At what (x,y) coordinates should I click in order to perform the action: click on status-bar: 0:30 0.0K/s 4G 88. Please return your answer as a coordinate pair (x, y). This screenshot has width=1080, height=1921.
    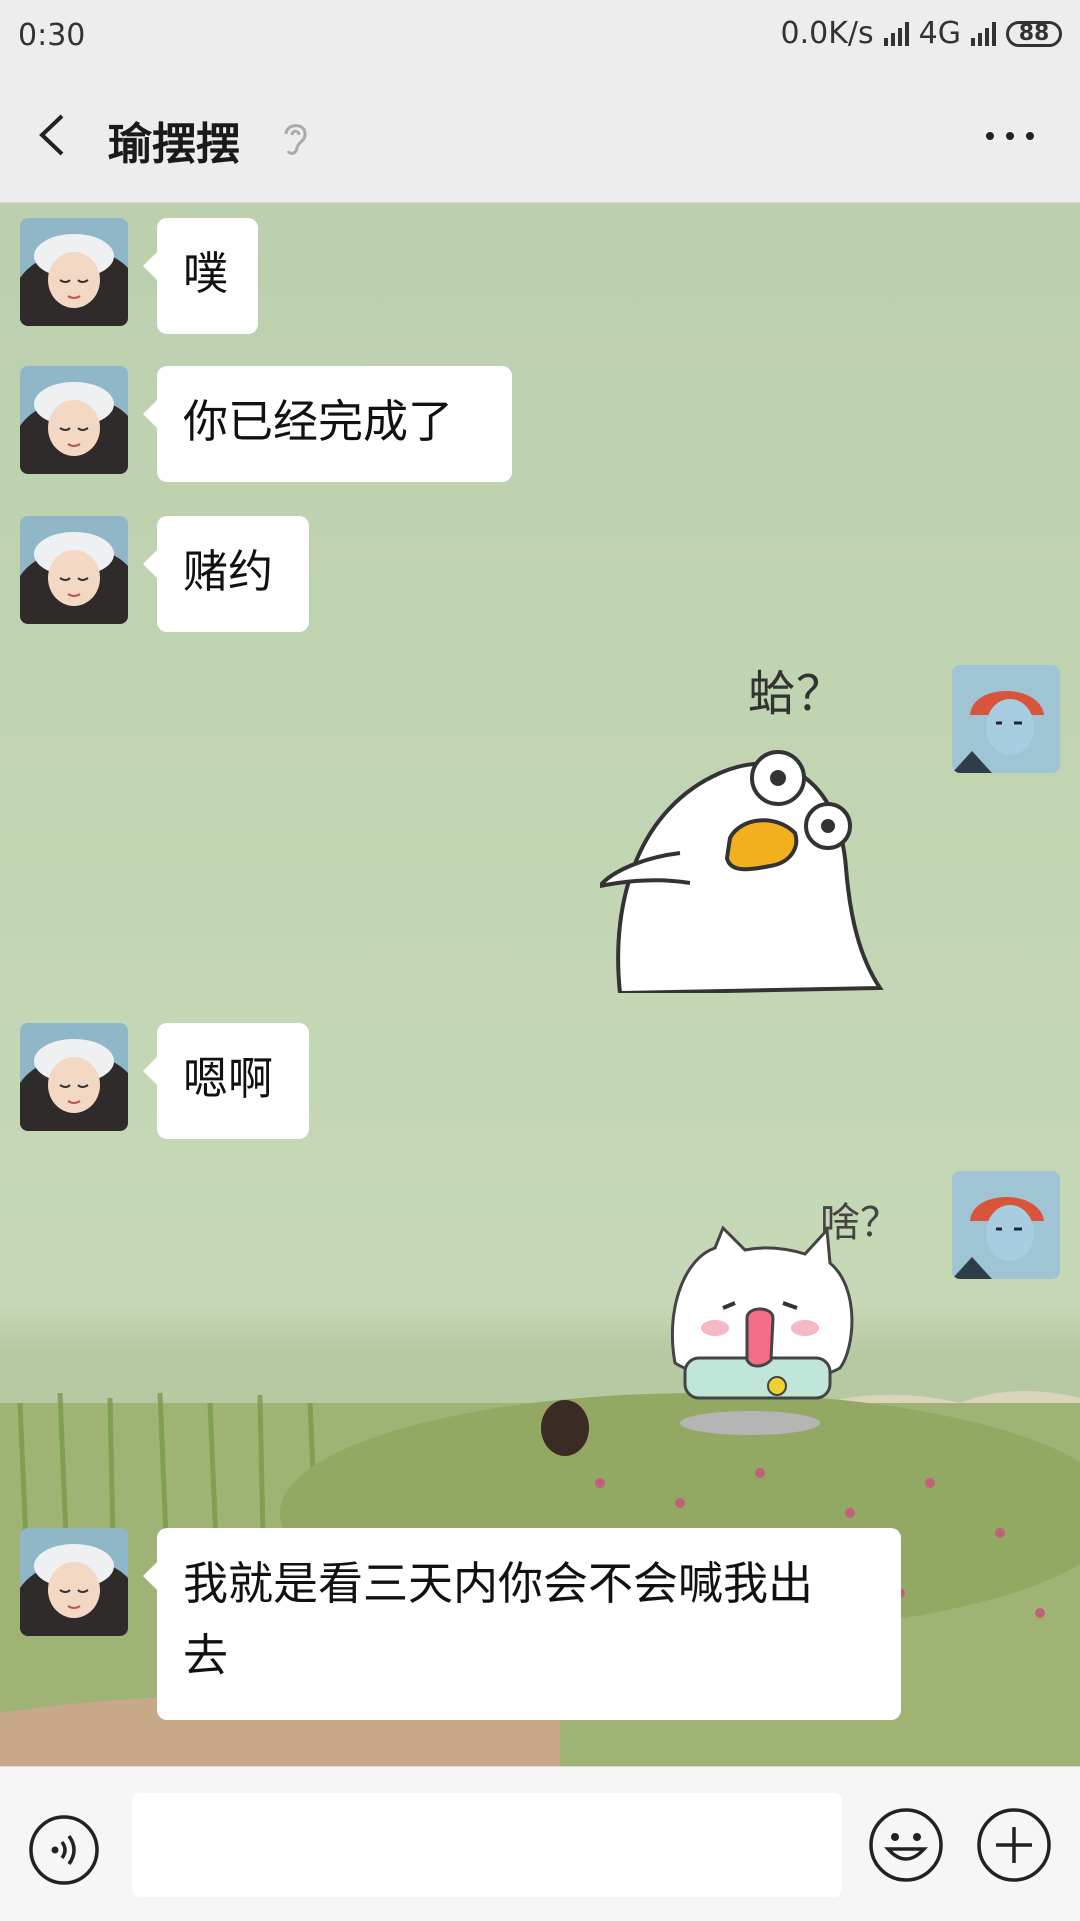
    Looking at the image, I should click on (540, 35).